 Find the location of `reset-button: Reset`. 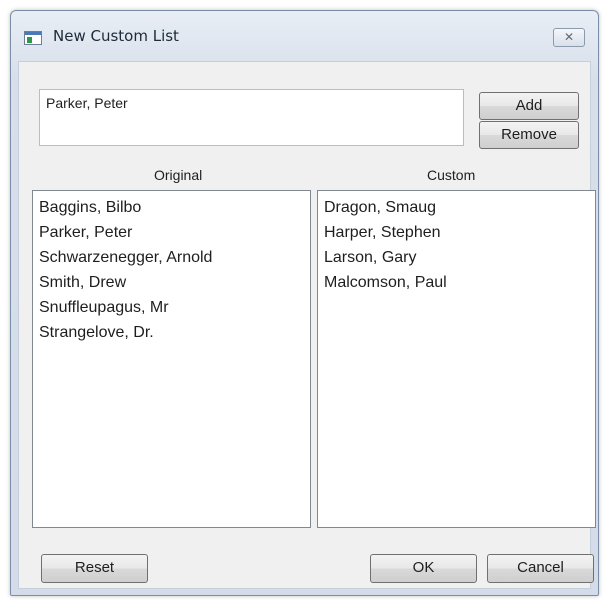

reset-button: Reset is located at coordinates (94, 568).